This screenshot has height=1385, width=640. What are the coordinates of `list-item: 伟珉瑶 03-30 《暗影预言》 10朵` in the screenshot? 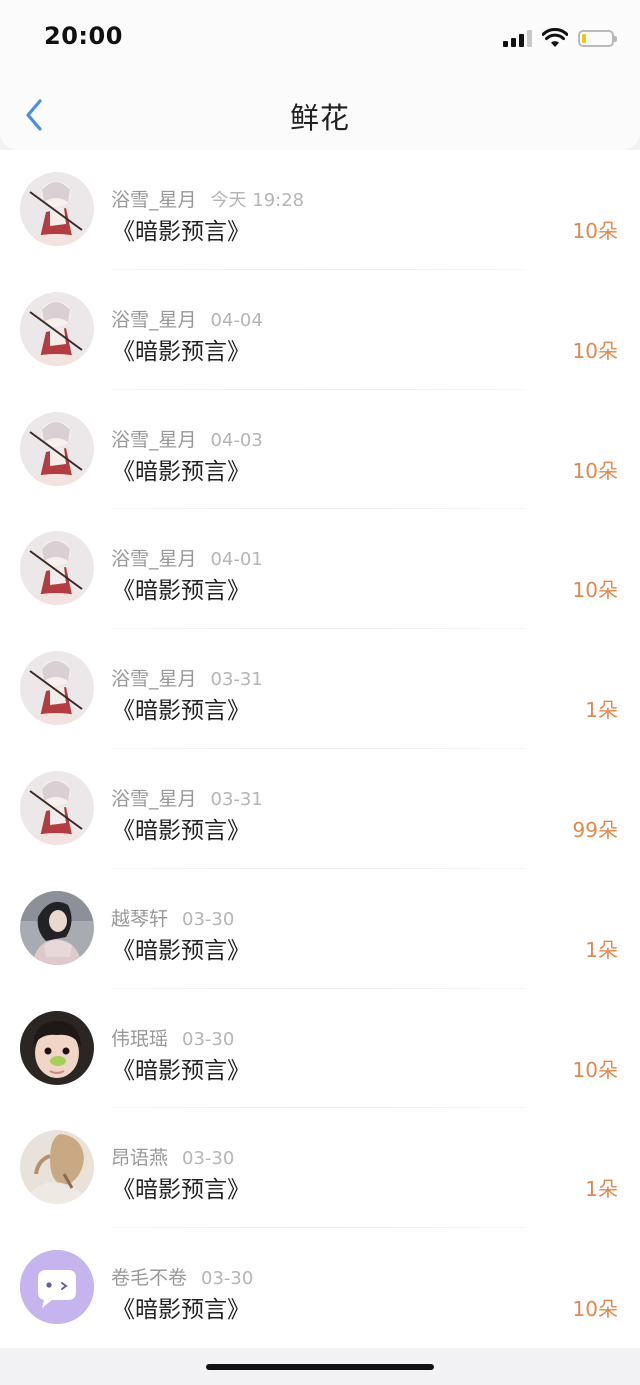 It's located at (320, 1049).